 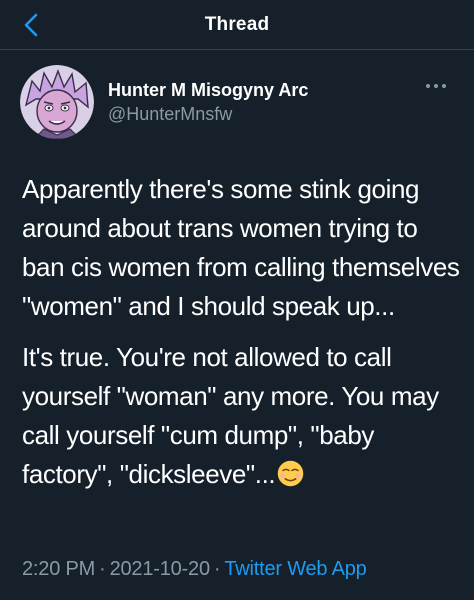 I want to click on avatar, so click(x=57, y=102).